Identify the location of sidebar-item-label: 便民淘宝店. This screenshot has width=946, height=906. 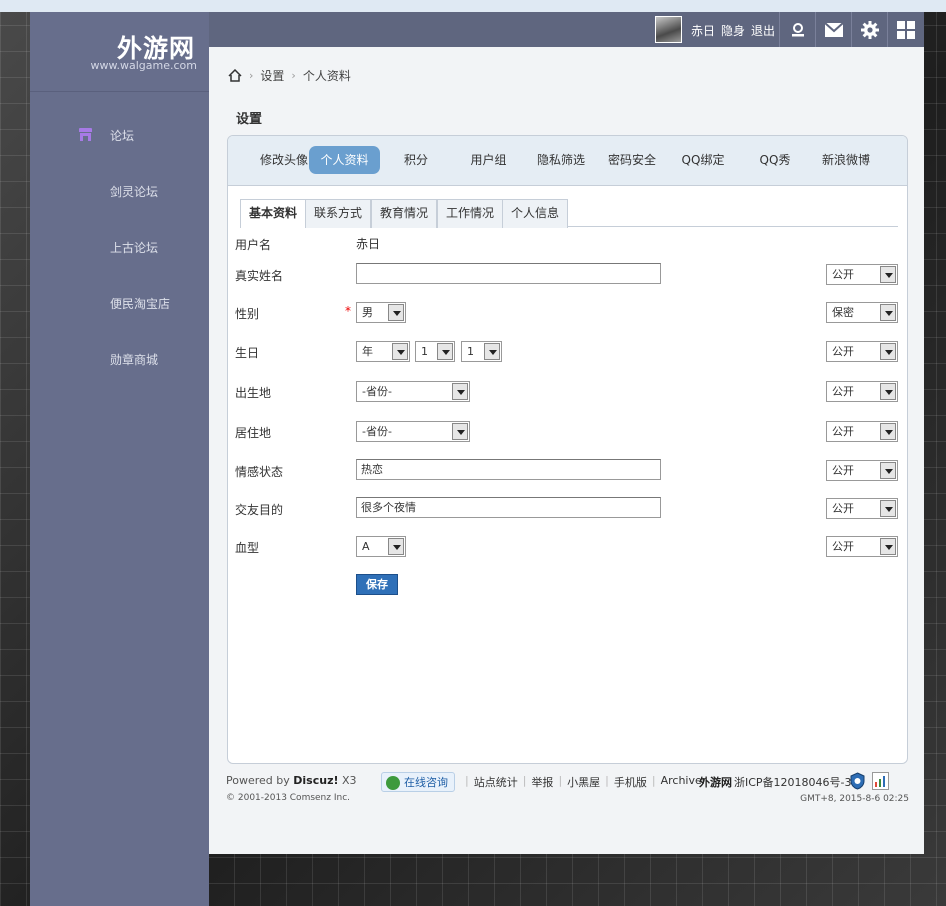
(140, 304).